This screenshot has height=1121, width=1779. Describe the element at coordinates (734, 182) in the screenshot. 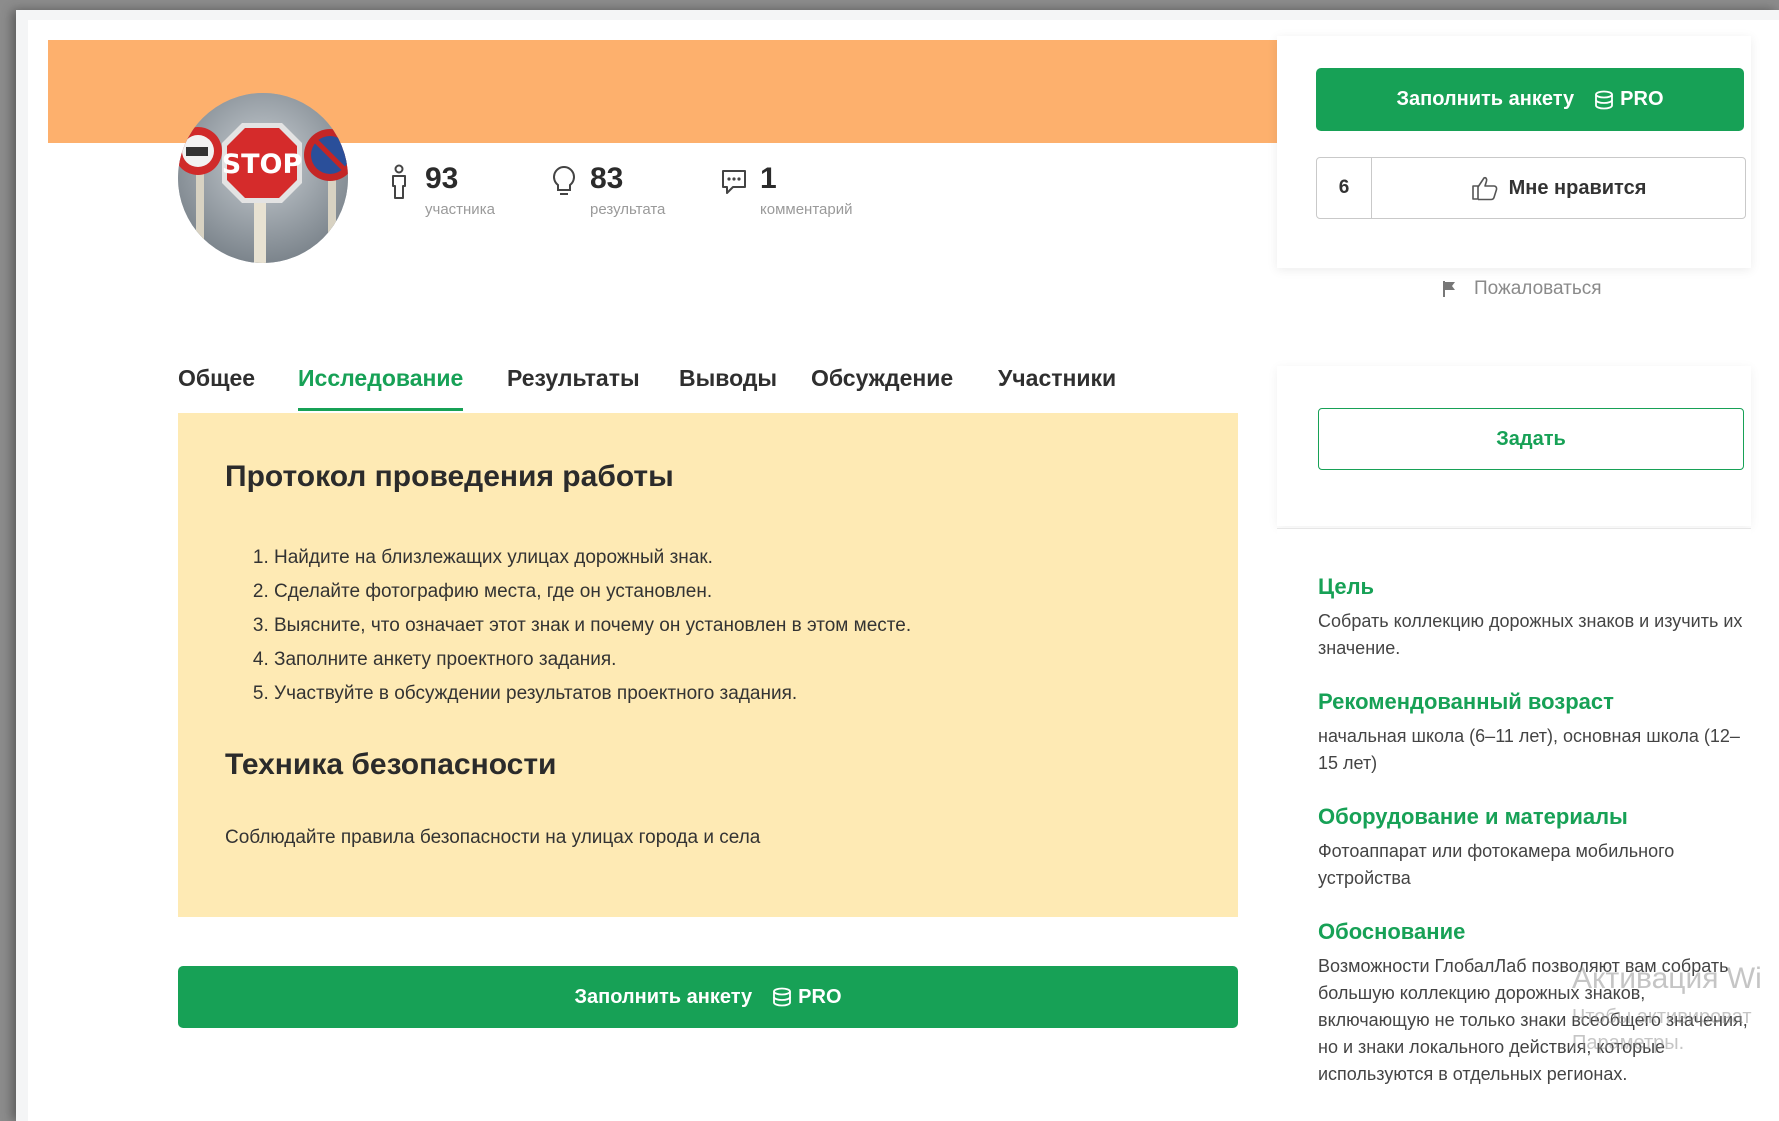

I see `comment-icon` at that location.